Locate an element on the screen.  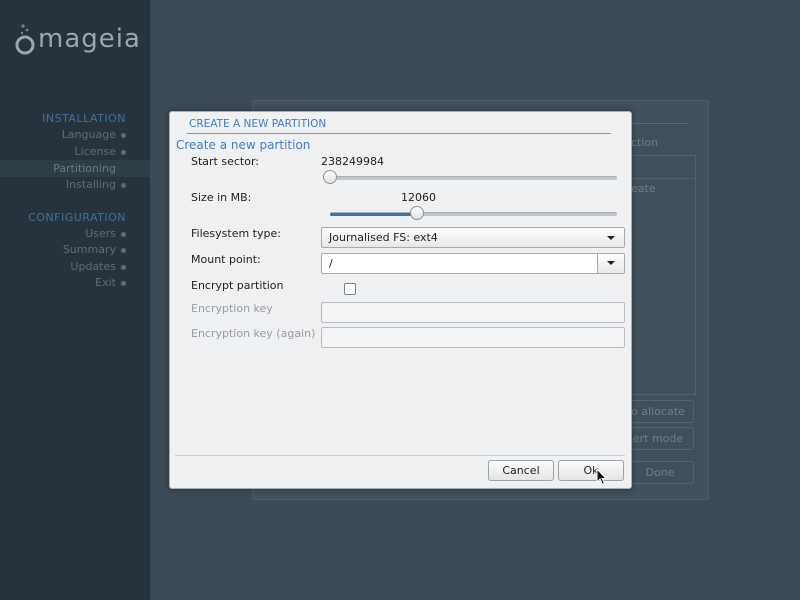
size-slider is located at coordinates (473, 214).